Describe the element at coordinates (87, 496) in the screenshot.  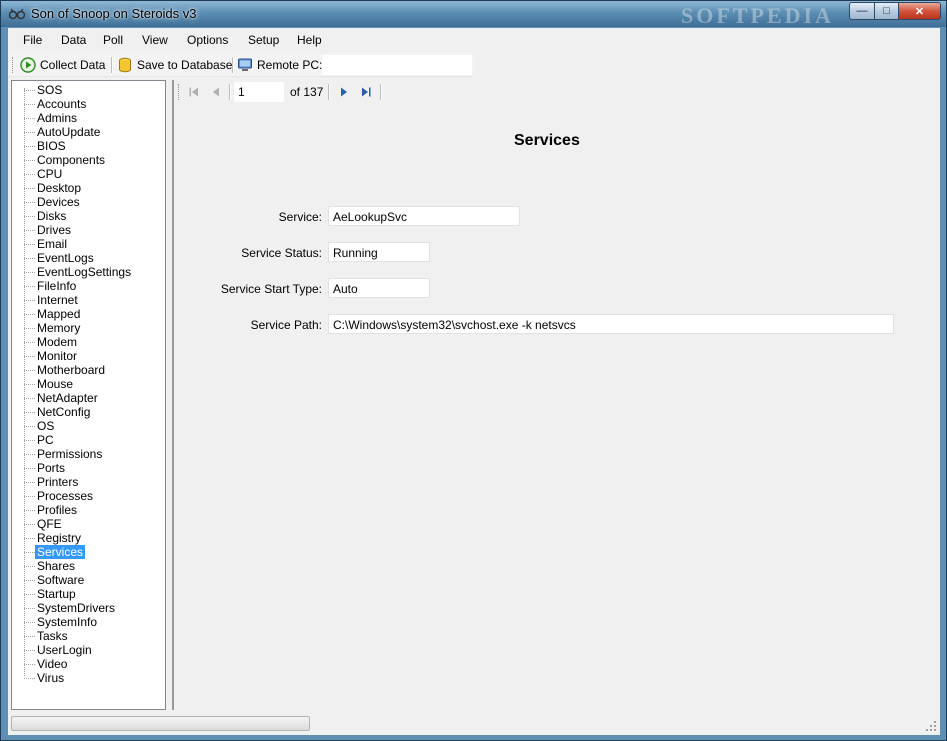
I see `tree-item-processes: Processes` at that location.